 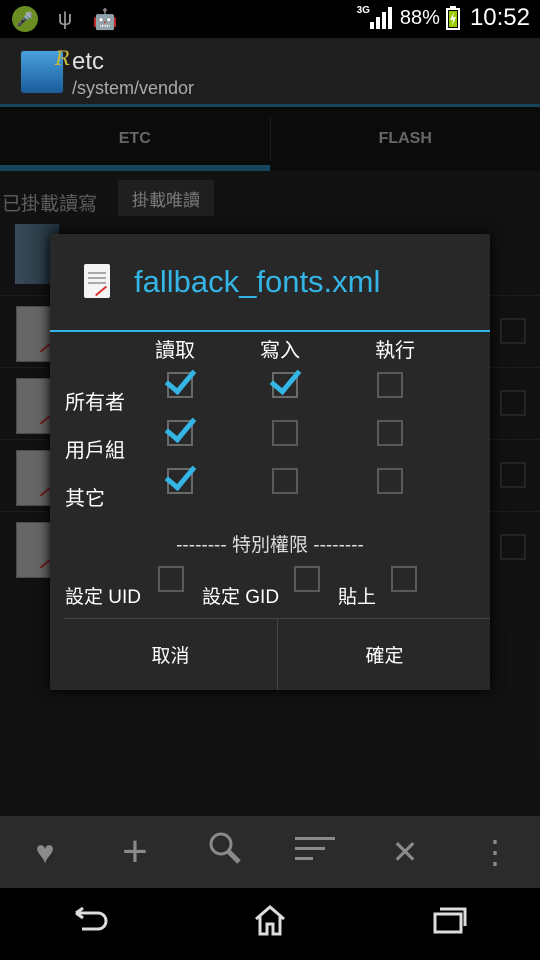 What do you see at coordinates (404, 579) in the screenshot?
I see `sticky-checkbox` at bounding box center [404, 579].